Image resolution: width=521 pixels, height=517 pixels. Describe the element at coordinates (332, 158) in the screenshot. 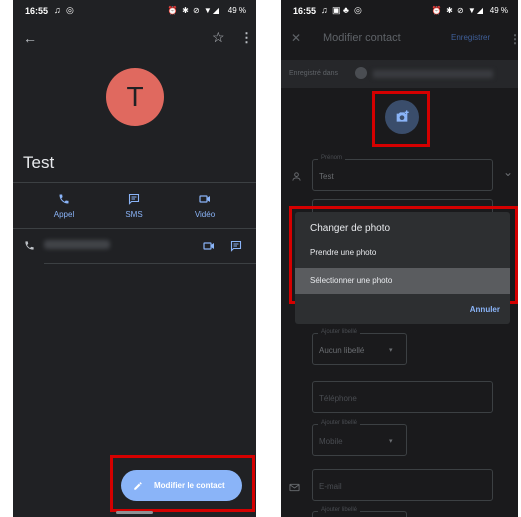

I see `first-name-label: Prénom` at that location.